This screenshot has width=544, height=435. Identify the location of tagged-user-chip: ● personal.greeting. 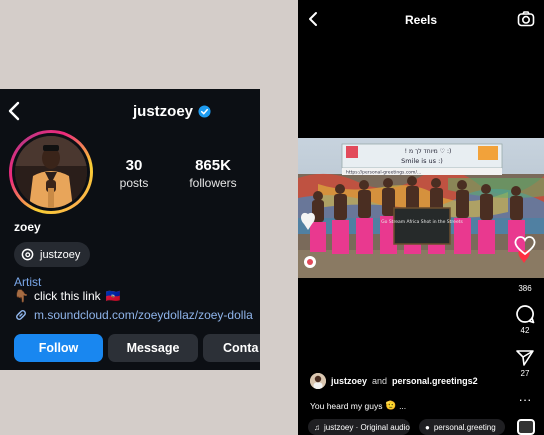
(462, 427).